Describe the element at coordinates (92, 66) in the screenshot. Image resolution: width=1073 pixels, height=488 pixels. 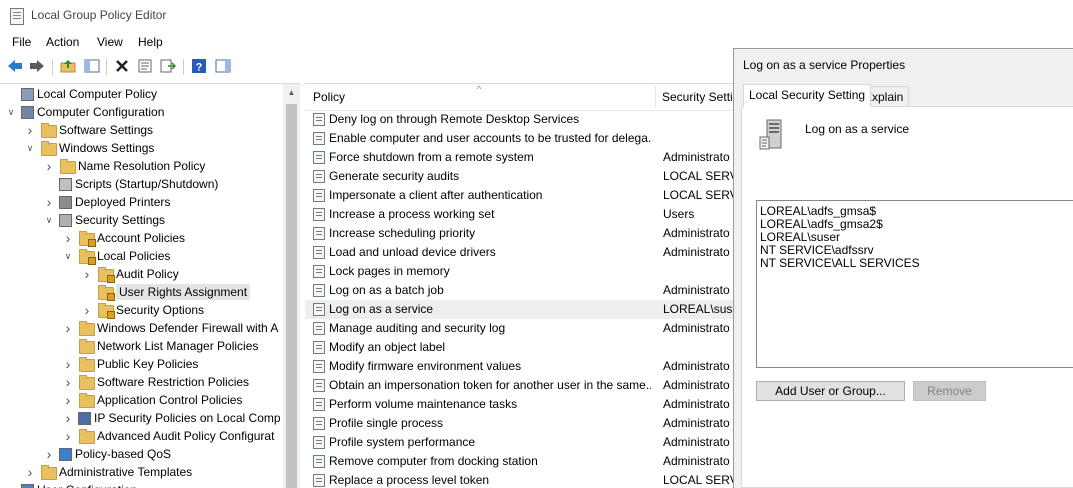
I see `show-hide-tree-icon` at that location.